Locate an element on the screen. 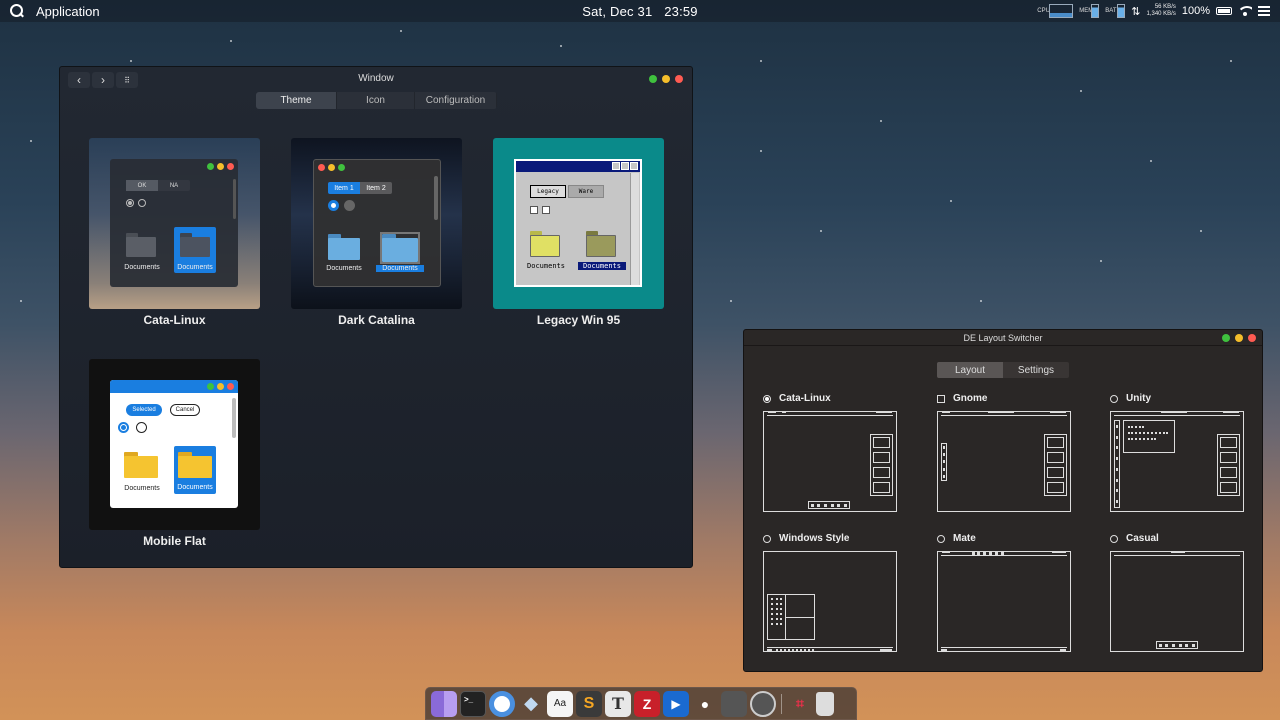 The image size is (1280, 720). dock: >_ ◆ Aa S T Z ▶ ● ⌗ is located at coordinates (641, 703).